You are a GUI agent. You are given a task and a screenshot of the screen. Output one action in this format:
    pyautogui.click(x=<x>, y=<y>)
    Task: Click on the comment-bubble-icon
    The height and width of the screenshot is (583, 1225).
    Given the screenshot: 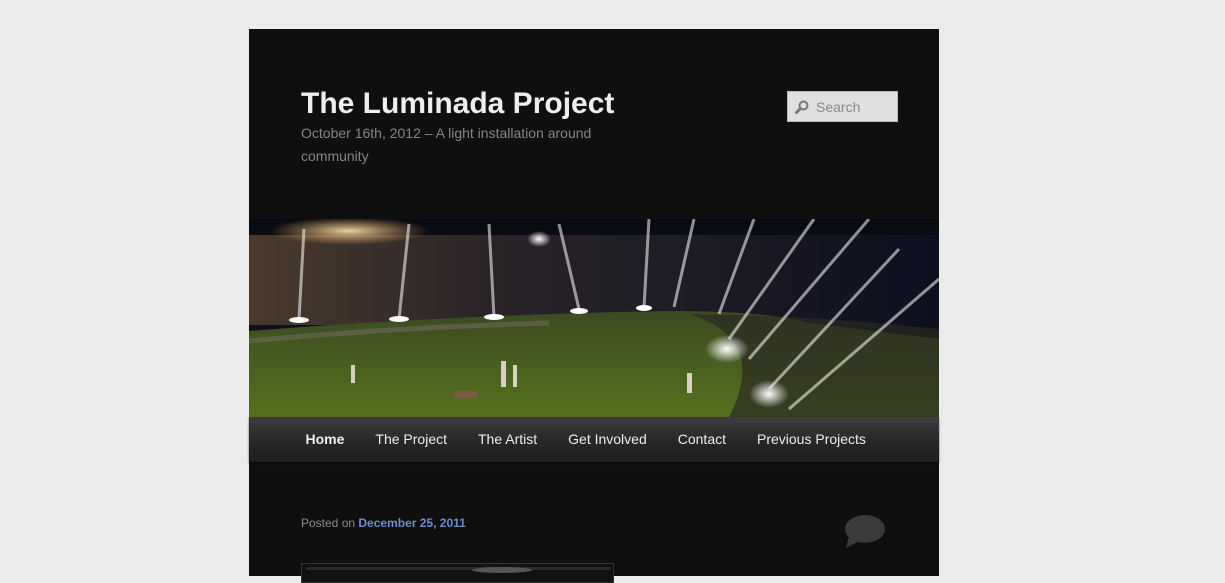 What is the action you would take?
    pyautogui.click(x=865, y=532)
    